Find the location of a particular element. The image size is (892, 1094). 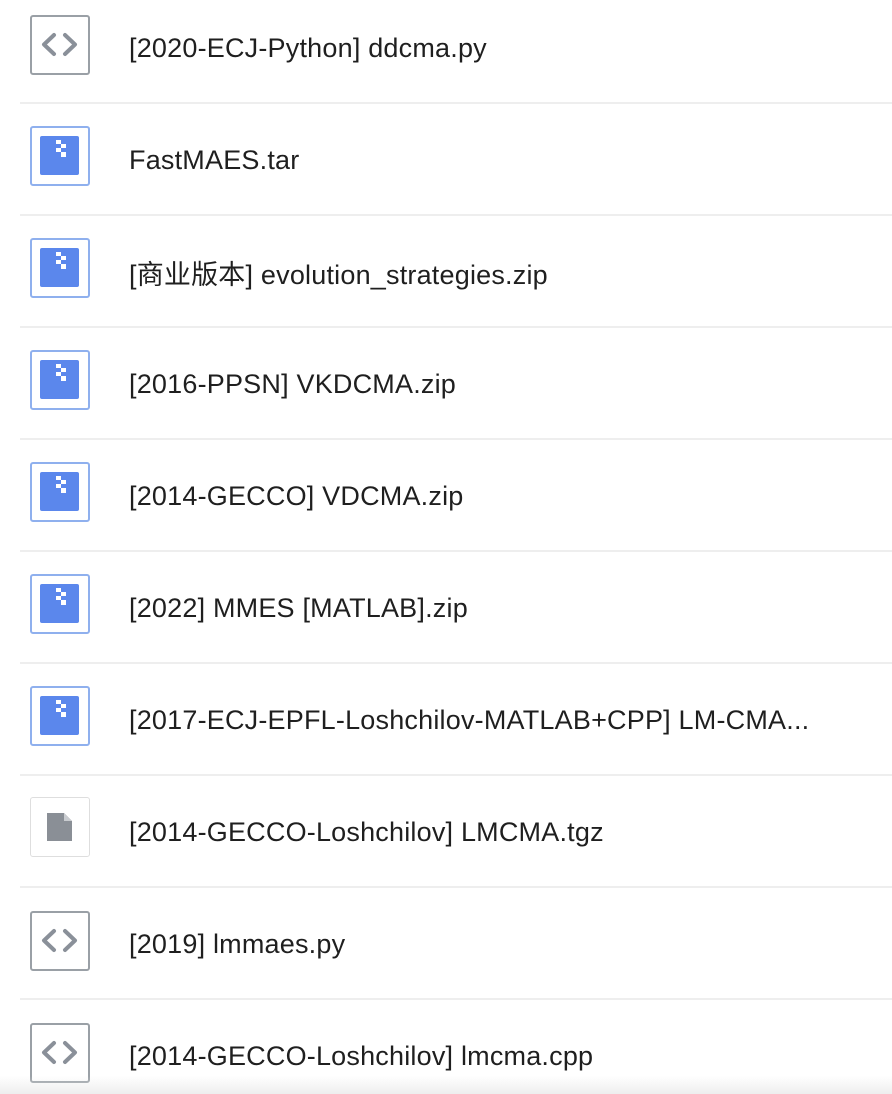

file-name: [2022] MMES [MATLAB].zip is located at coordinates (298, 607).